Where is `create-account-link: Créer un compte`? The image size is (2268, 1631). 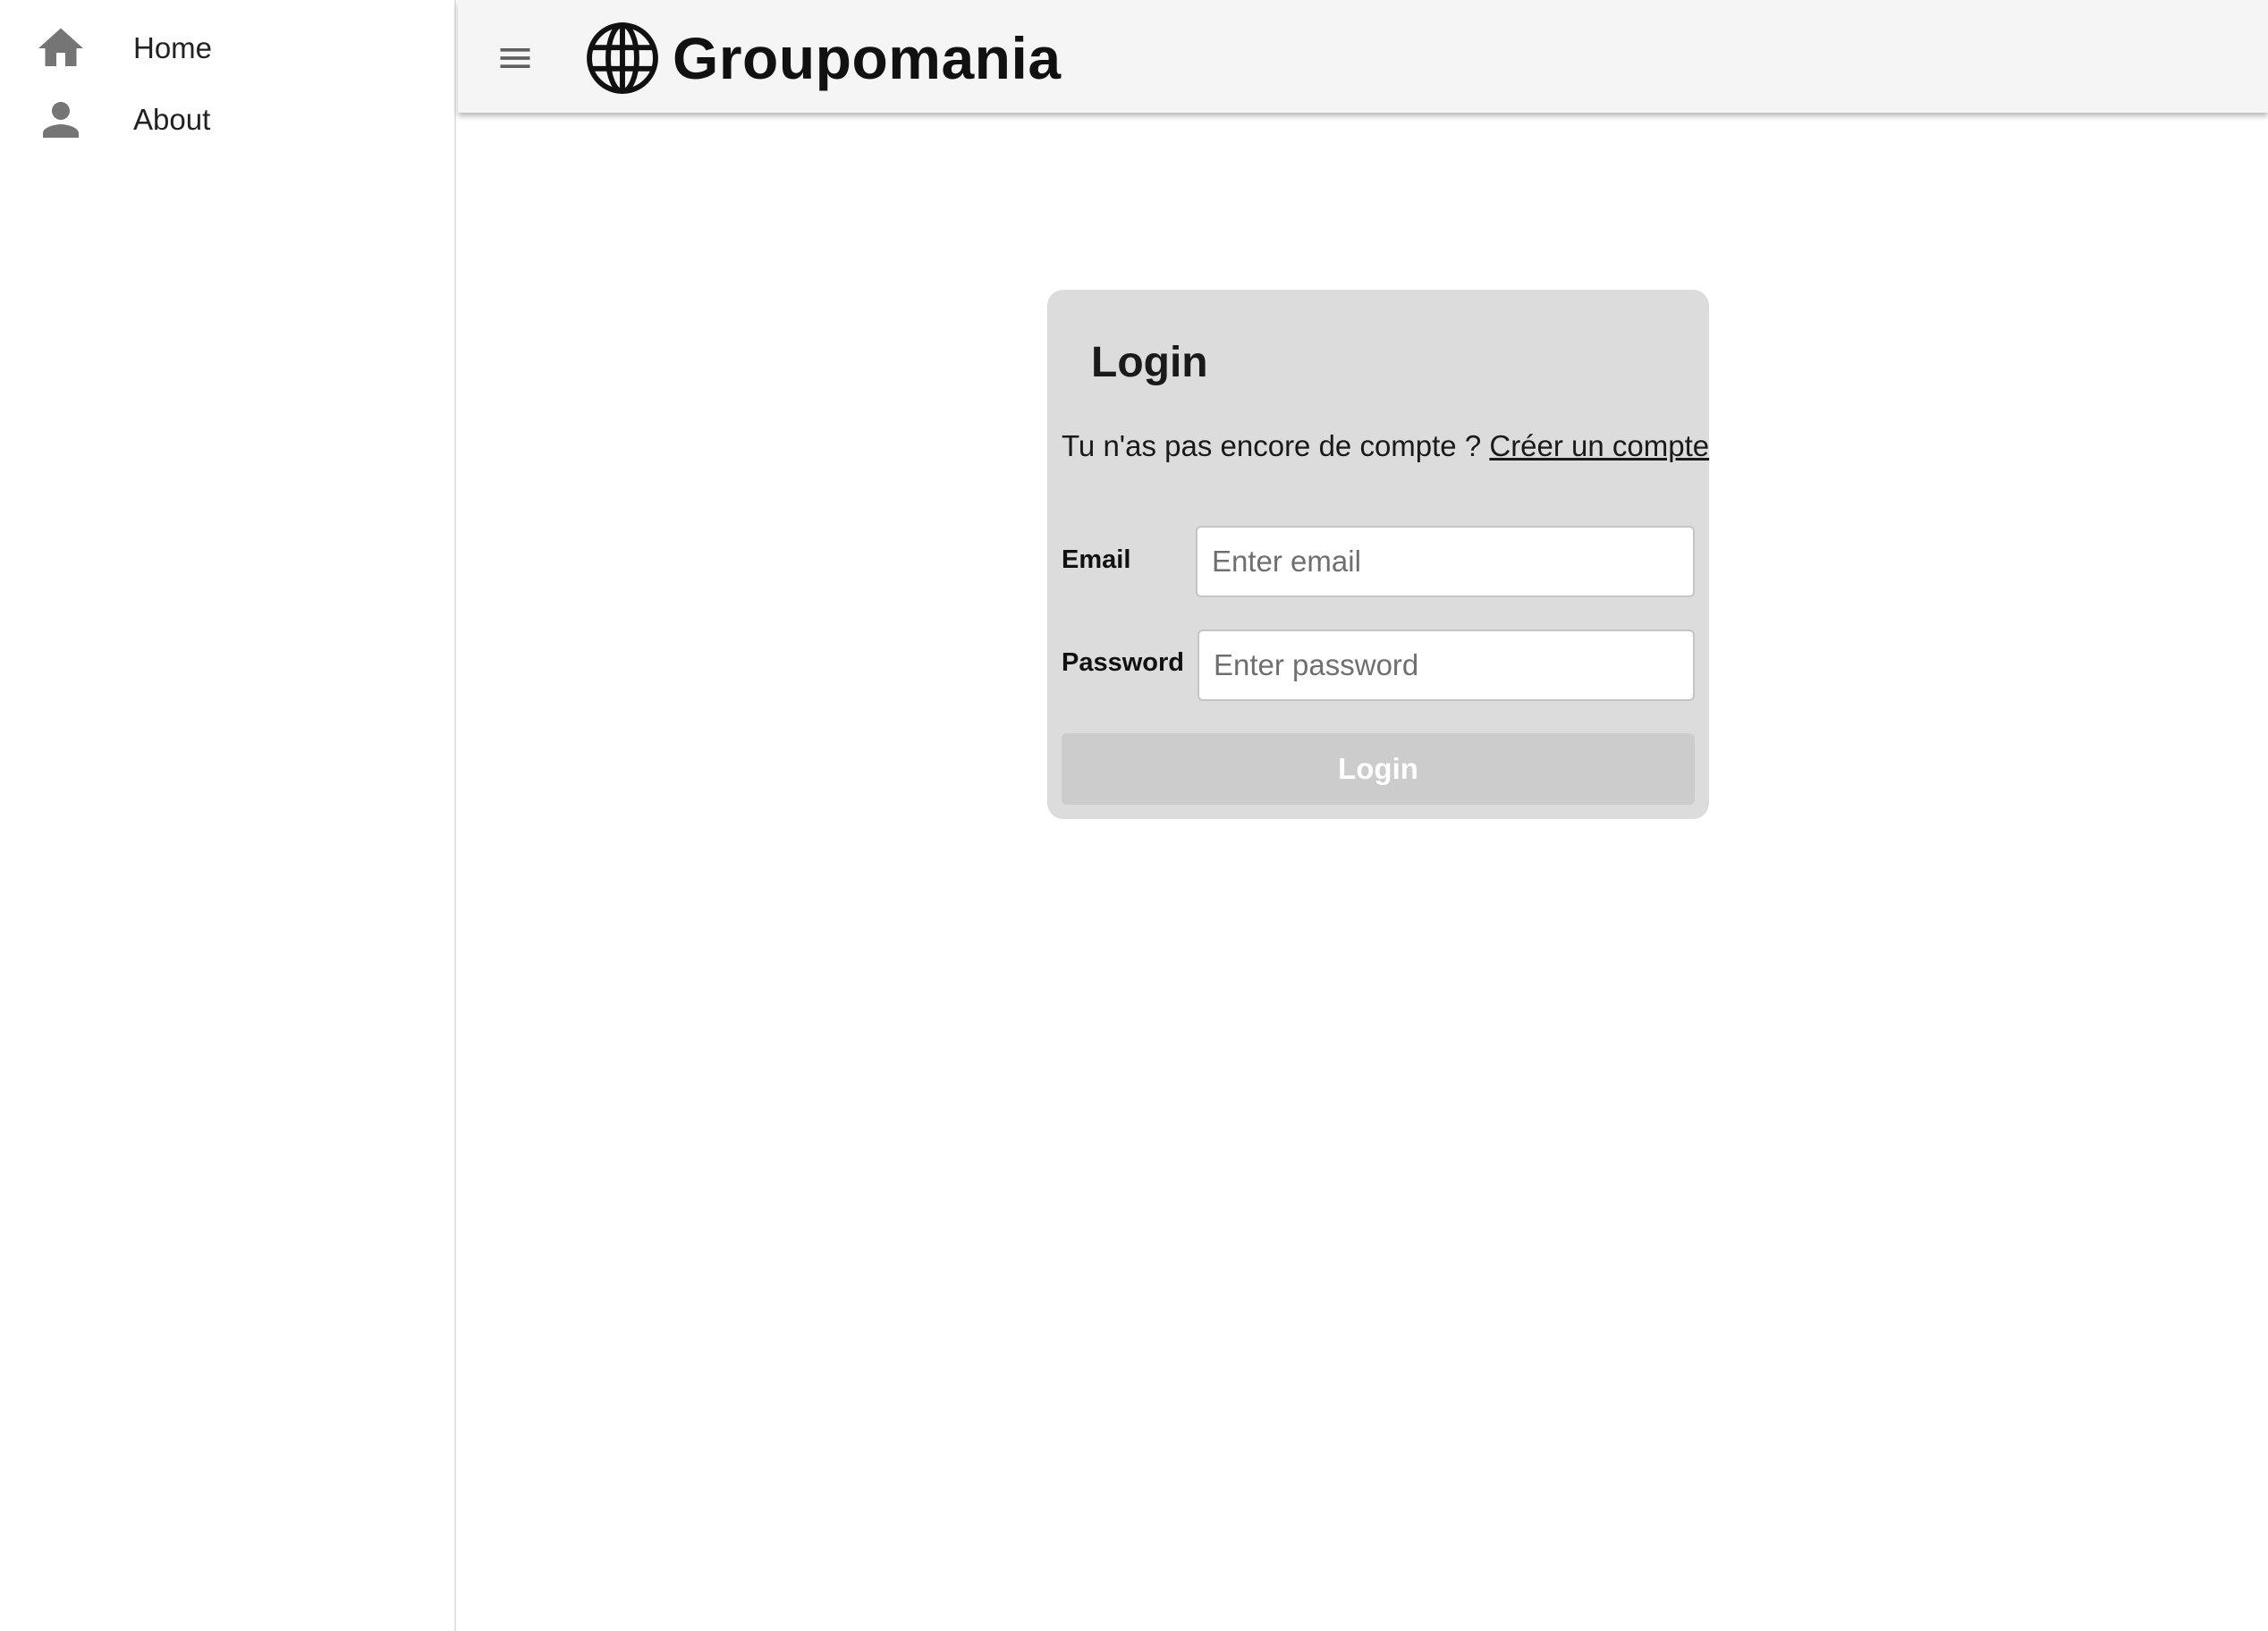
create-account-link: Créer un compte is located at coordinates (1599, 445).